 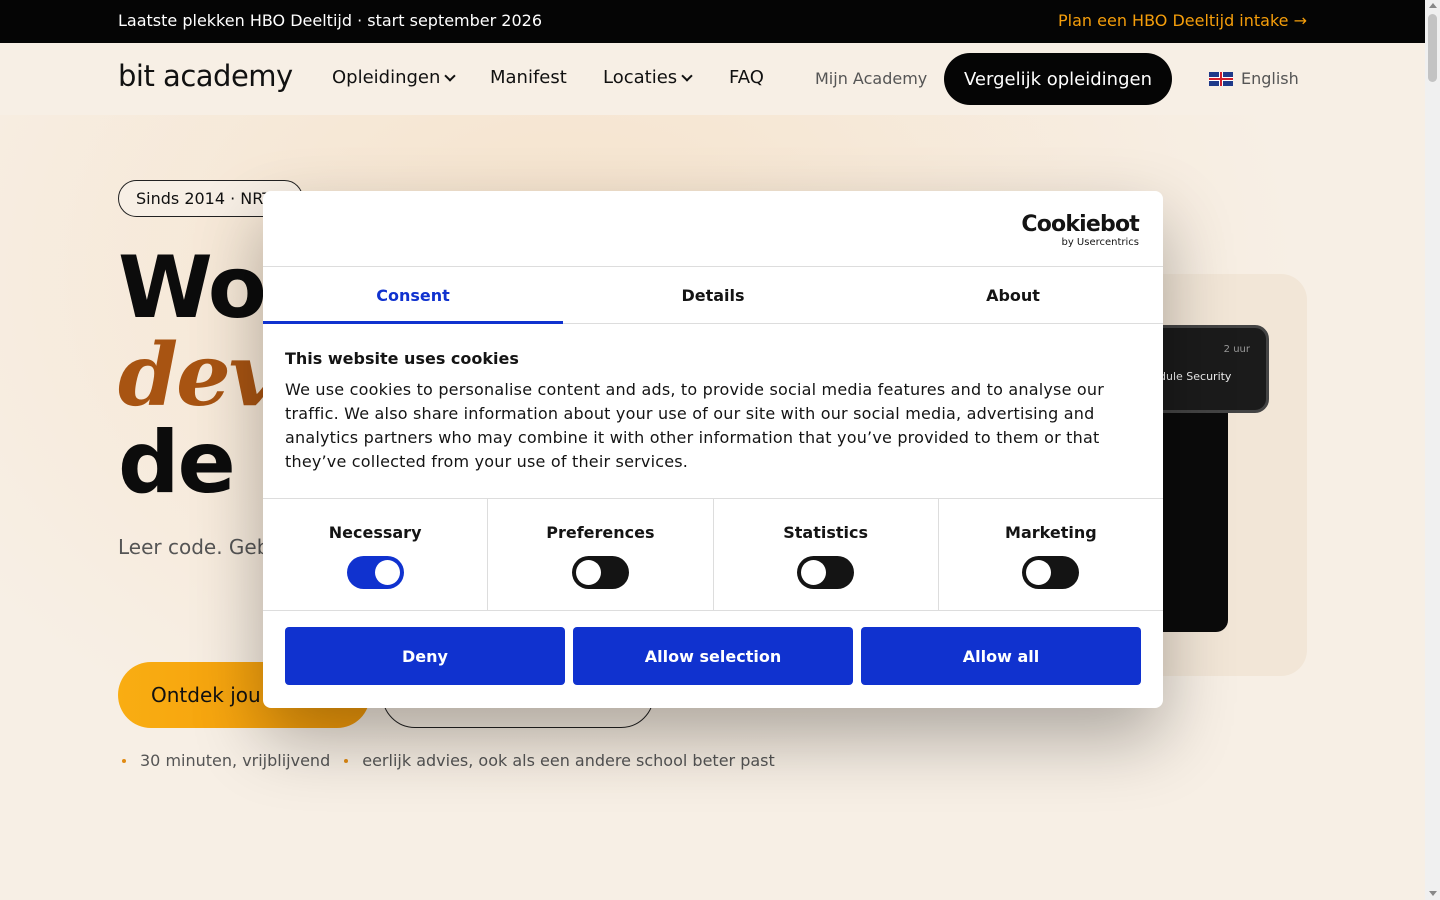 What do you see at coordinates (192, 288) in the screenshot?
I see `hero-headline-line1: Wo` at bounding box center [192, 288].